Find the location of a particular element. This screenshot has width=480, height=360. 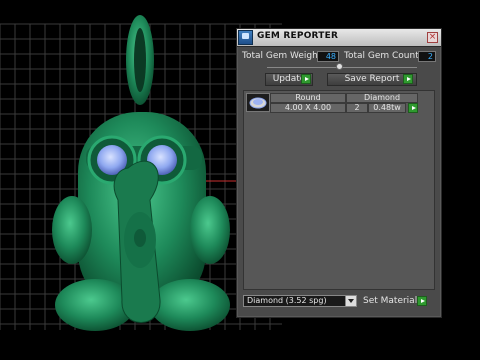

col-header-round: Round is located at coordinates (308, 98).